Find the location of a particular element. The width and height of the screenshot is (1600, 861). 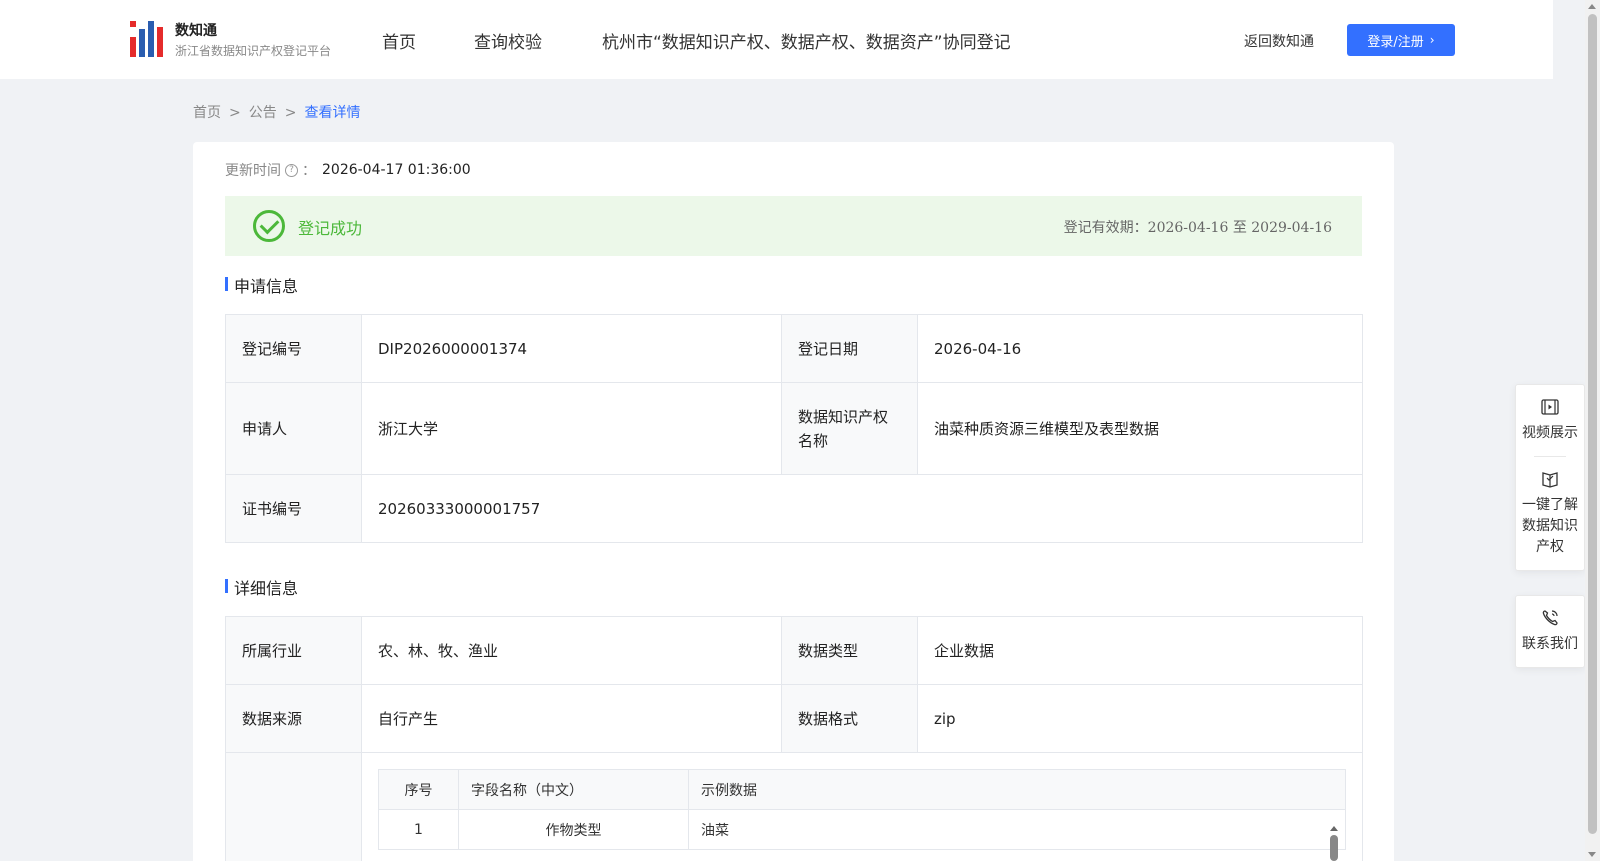

login-register-button: 登录/注册 › is located at coordinates (1401, 40).